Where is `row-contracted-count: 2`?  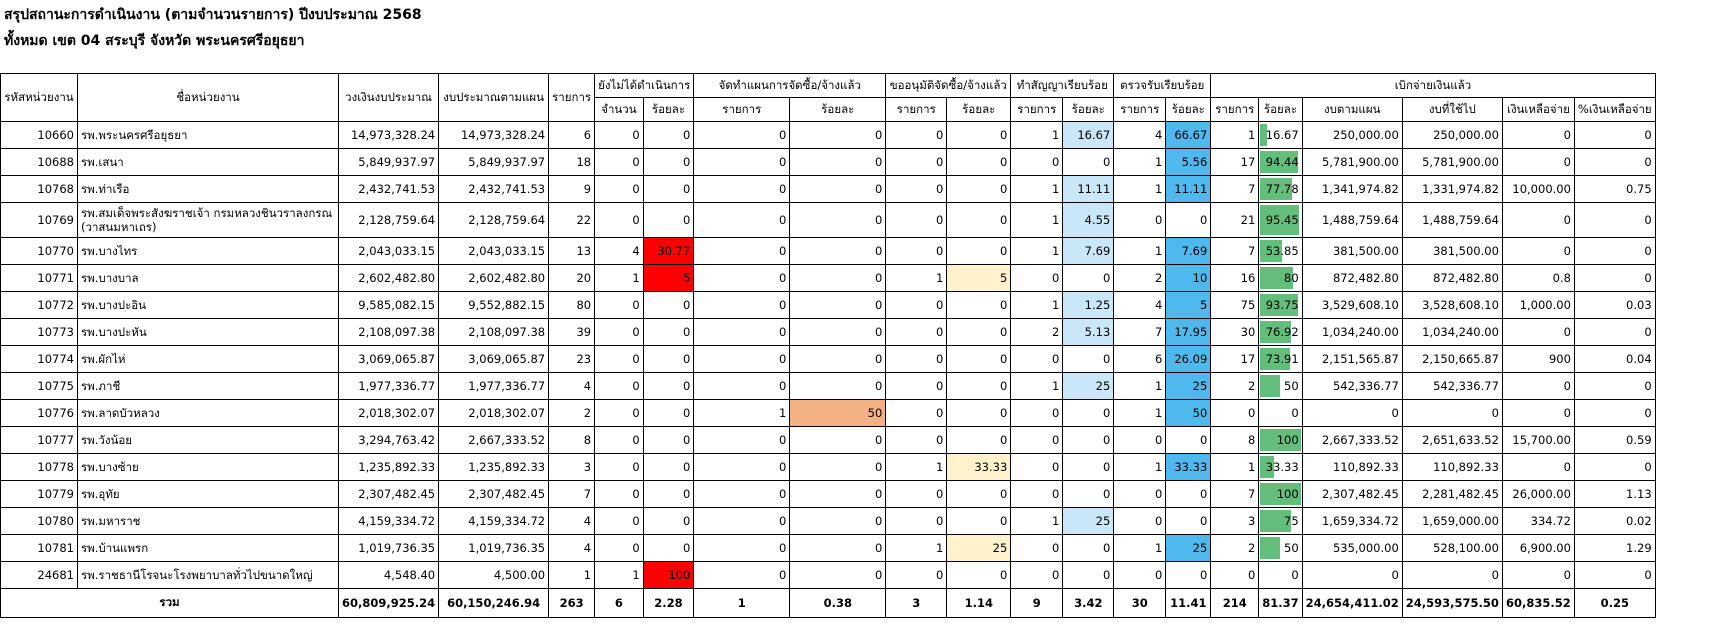
row-contracted-count: 2 is located at coordinates (1037, 332).